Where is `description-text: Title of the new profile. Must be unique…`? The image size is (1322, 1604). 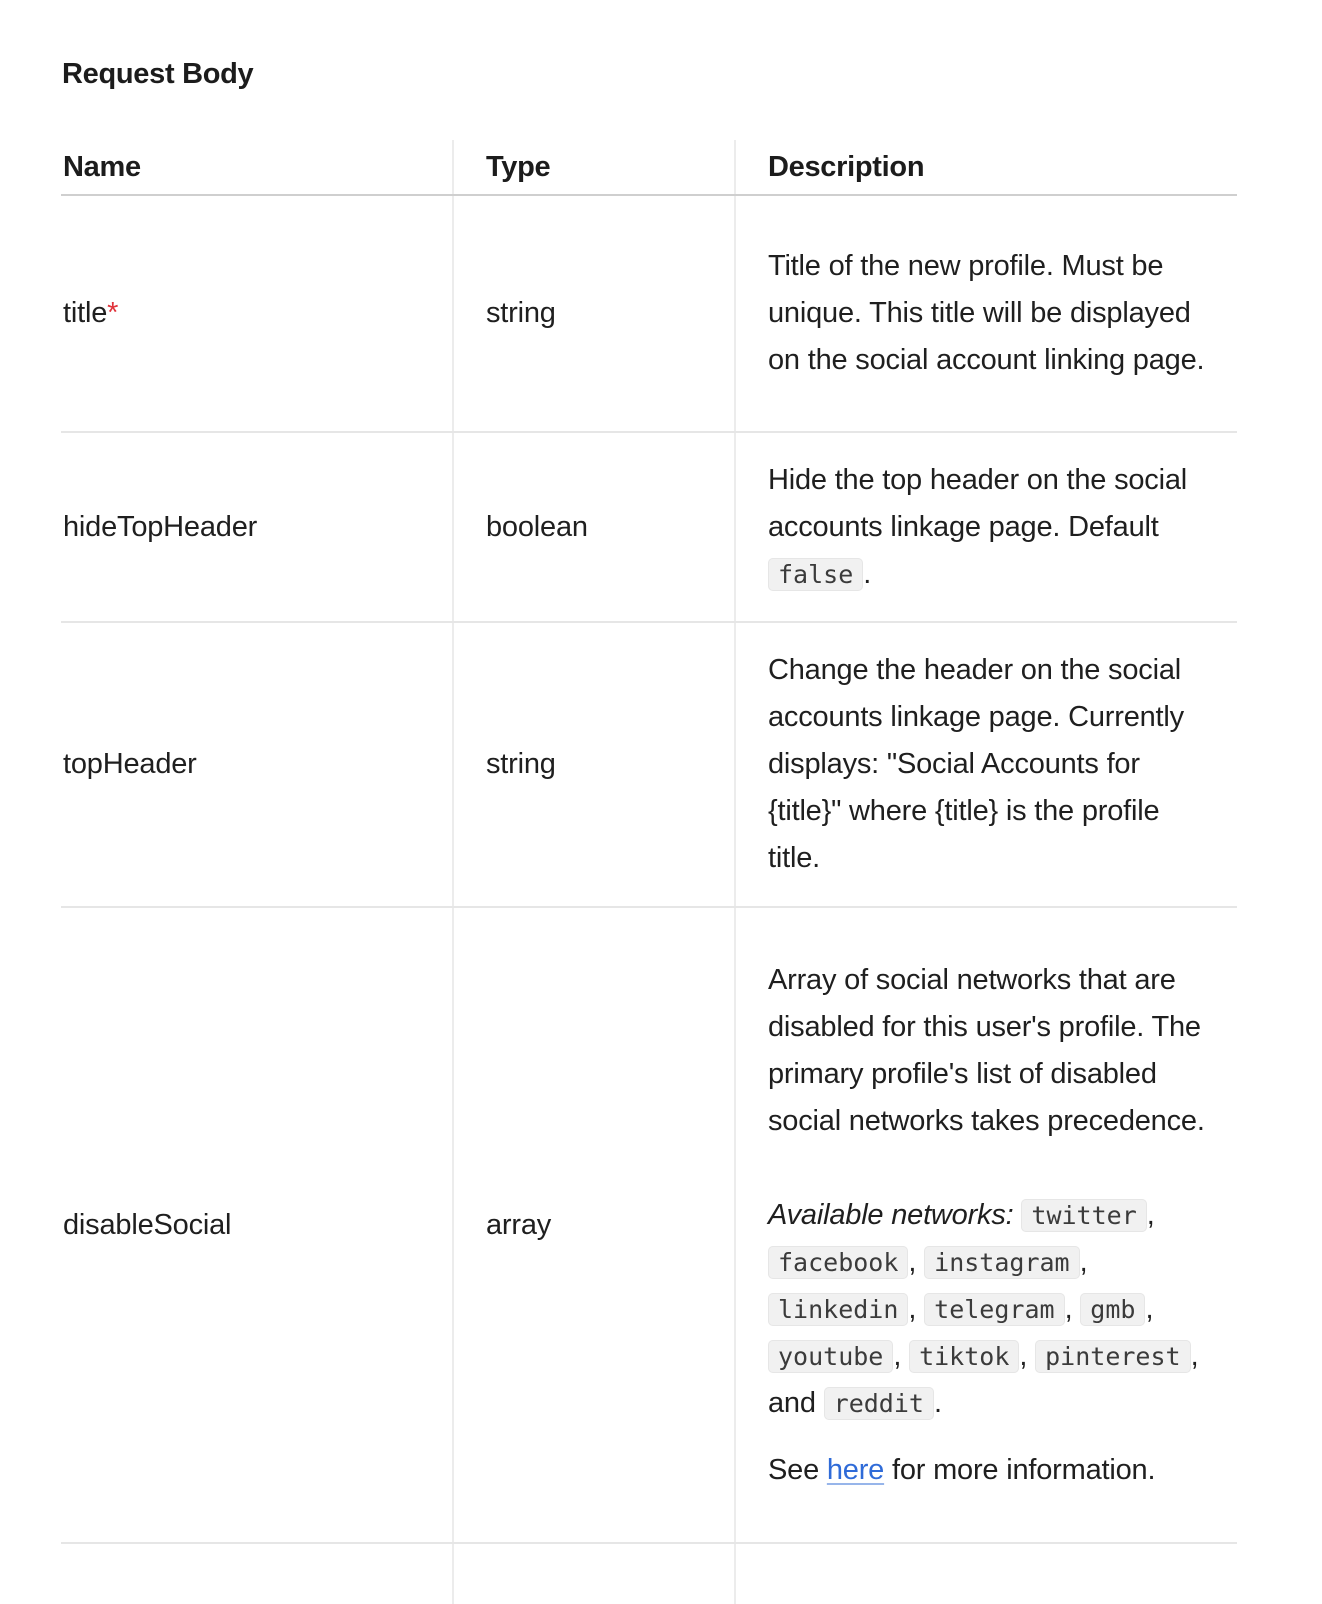
description-text: Title of the new profile. Must be unique… is located at coordinates (986, 313).